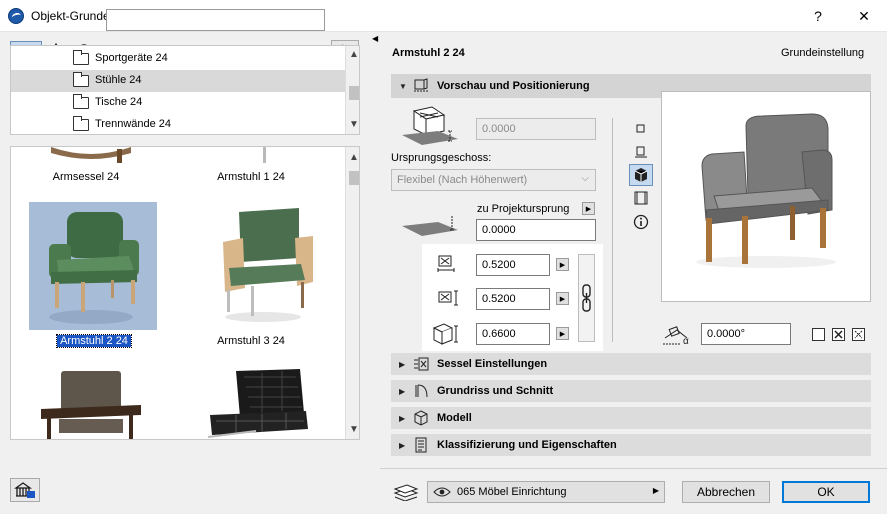 The height and width of the screenshot is (514, 887). I want to click on armstuhl-3-thumbnail, so click(261, 266).